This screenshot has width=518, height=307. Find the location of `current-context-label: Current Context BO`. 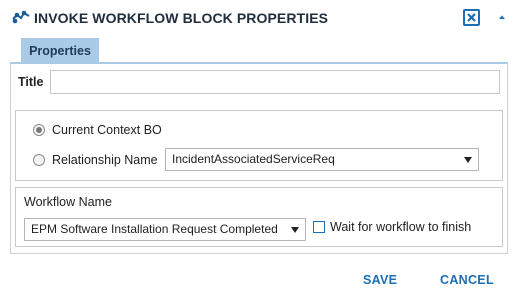

current-context-label: Current Context BO is located at coordinates (107, 130).